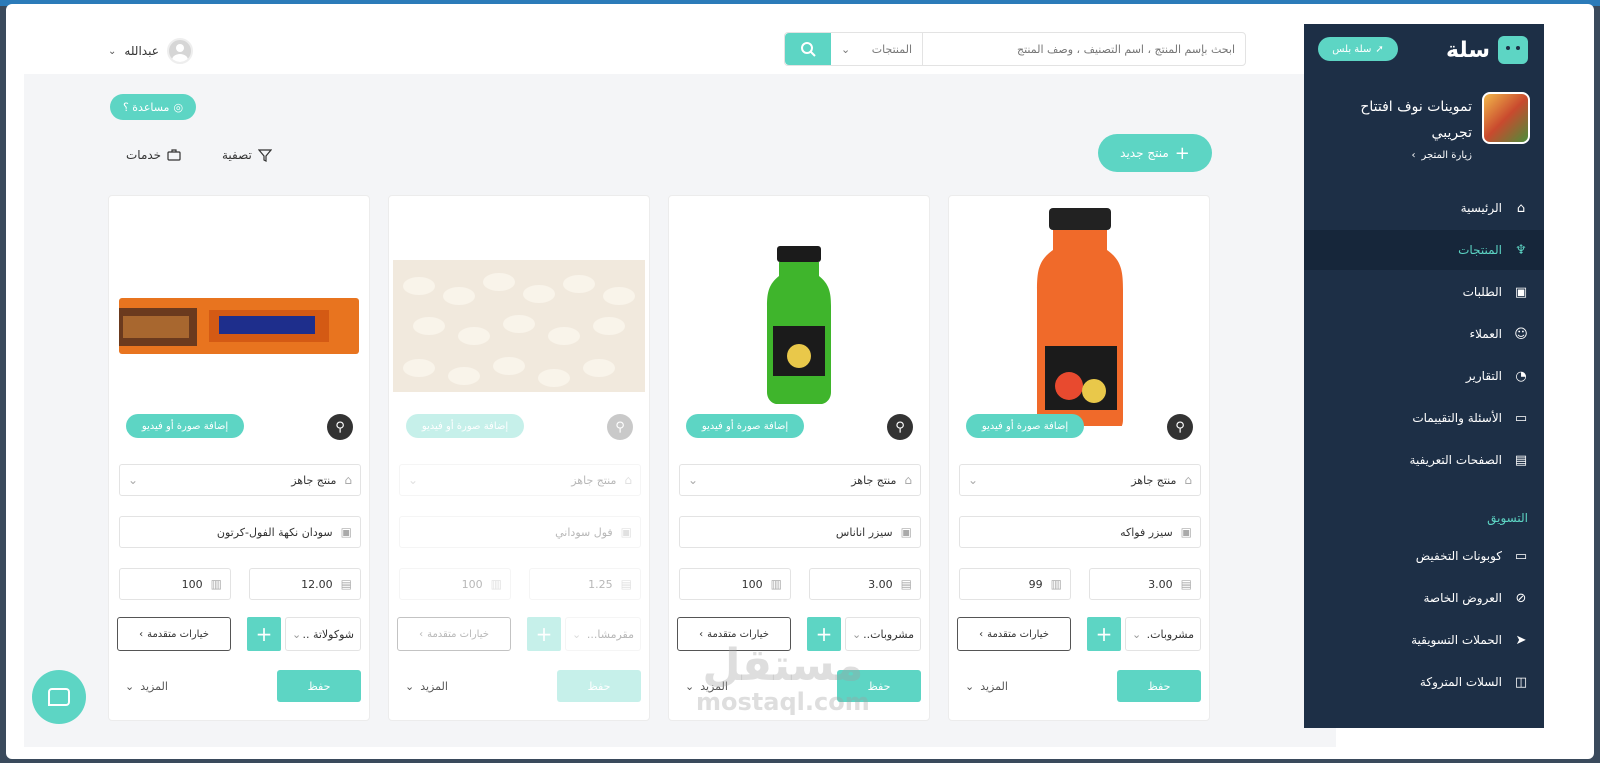  I want to click on sidebar-item-products: ♆ المنتجات, so click(1424, 250).